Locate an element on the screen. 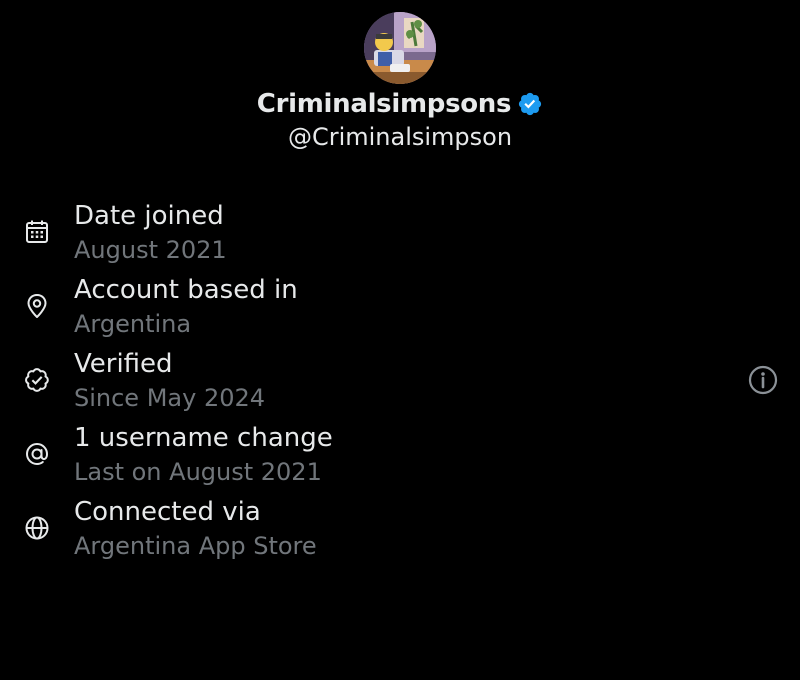 This screenshot has height=680, width=800. info-text: Verified Since May 2024 is located at coordinates (169, 380).